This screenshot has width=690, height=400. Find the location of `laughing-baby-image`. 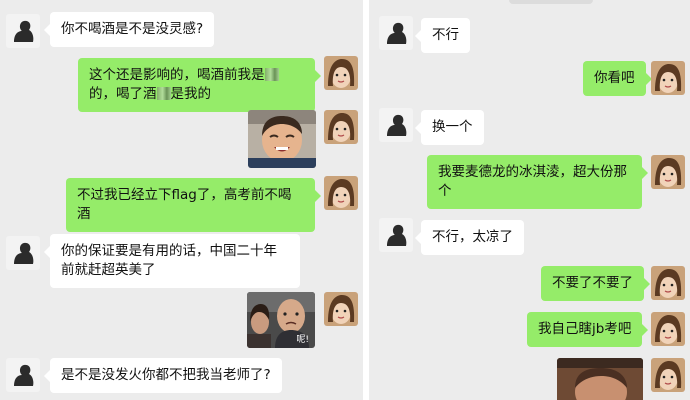

laughing-baby-image is located at coordinates (282, 139).